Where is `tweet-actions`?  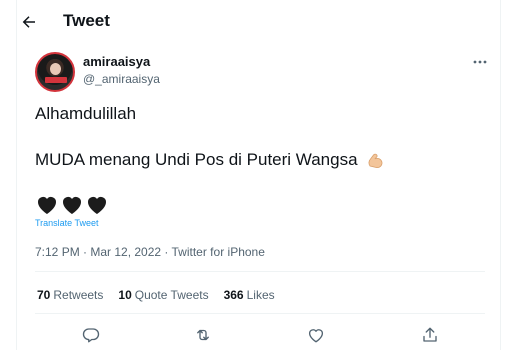
tweet-actions is located at coordinates (260, 335).